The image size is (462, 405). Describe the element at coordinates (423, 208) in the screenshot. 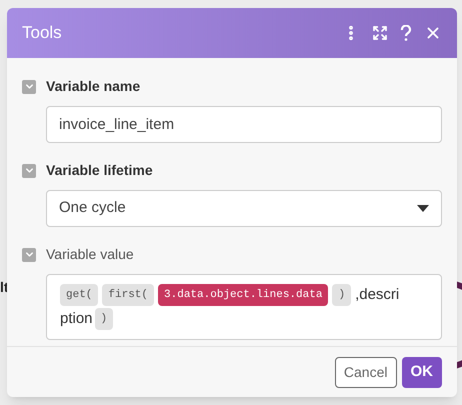

I see `caret-icon` at that location.